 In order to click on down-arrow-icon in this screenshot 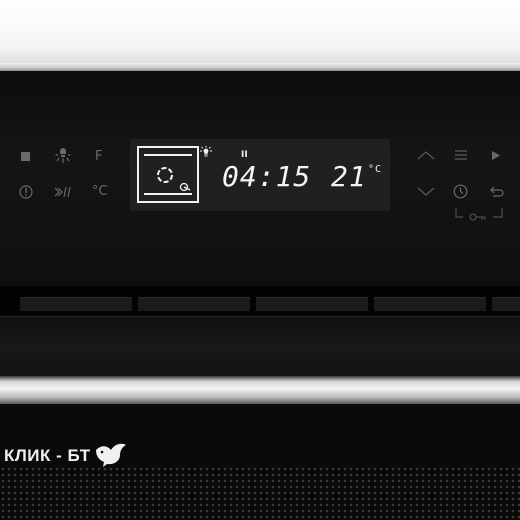, I will do `click(426, 191)`.